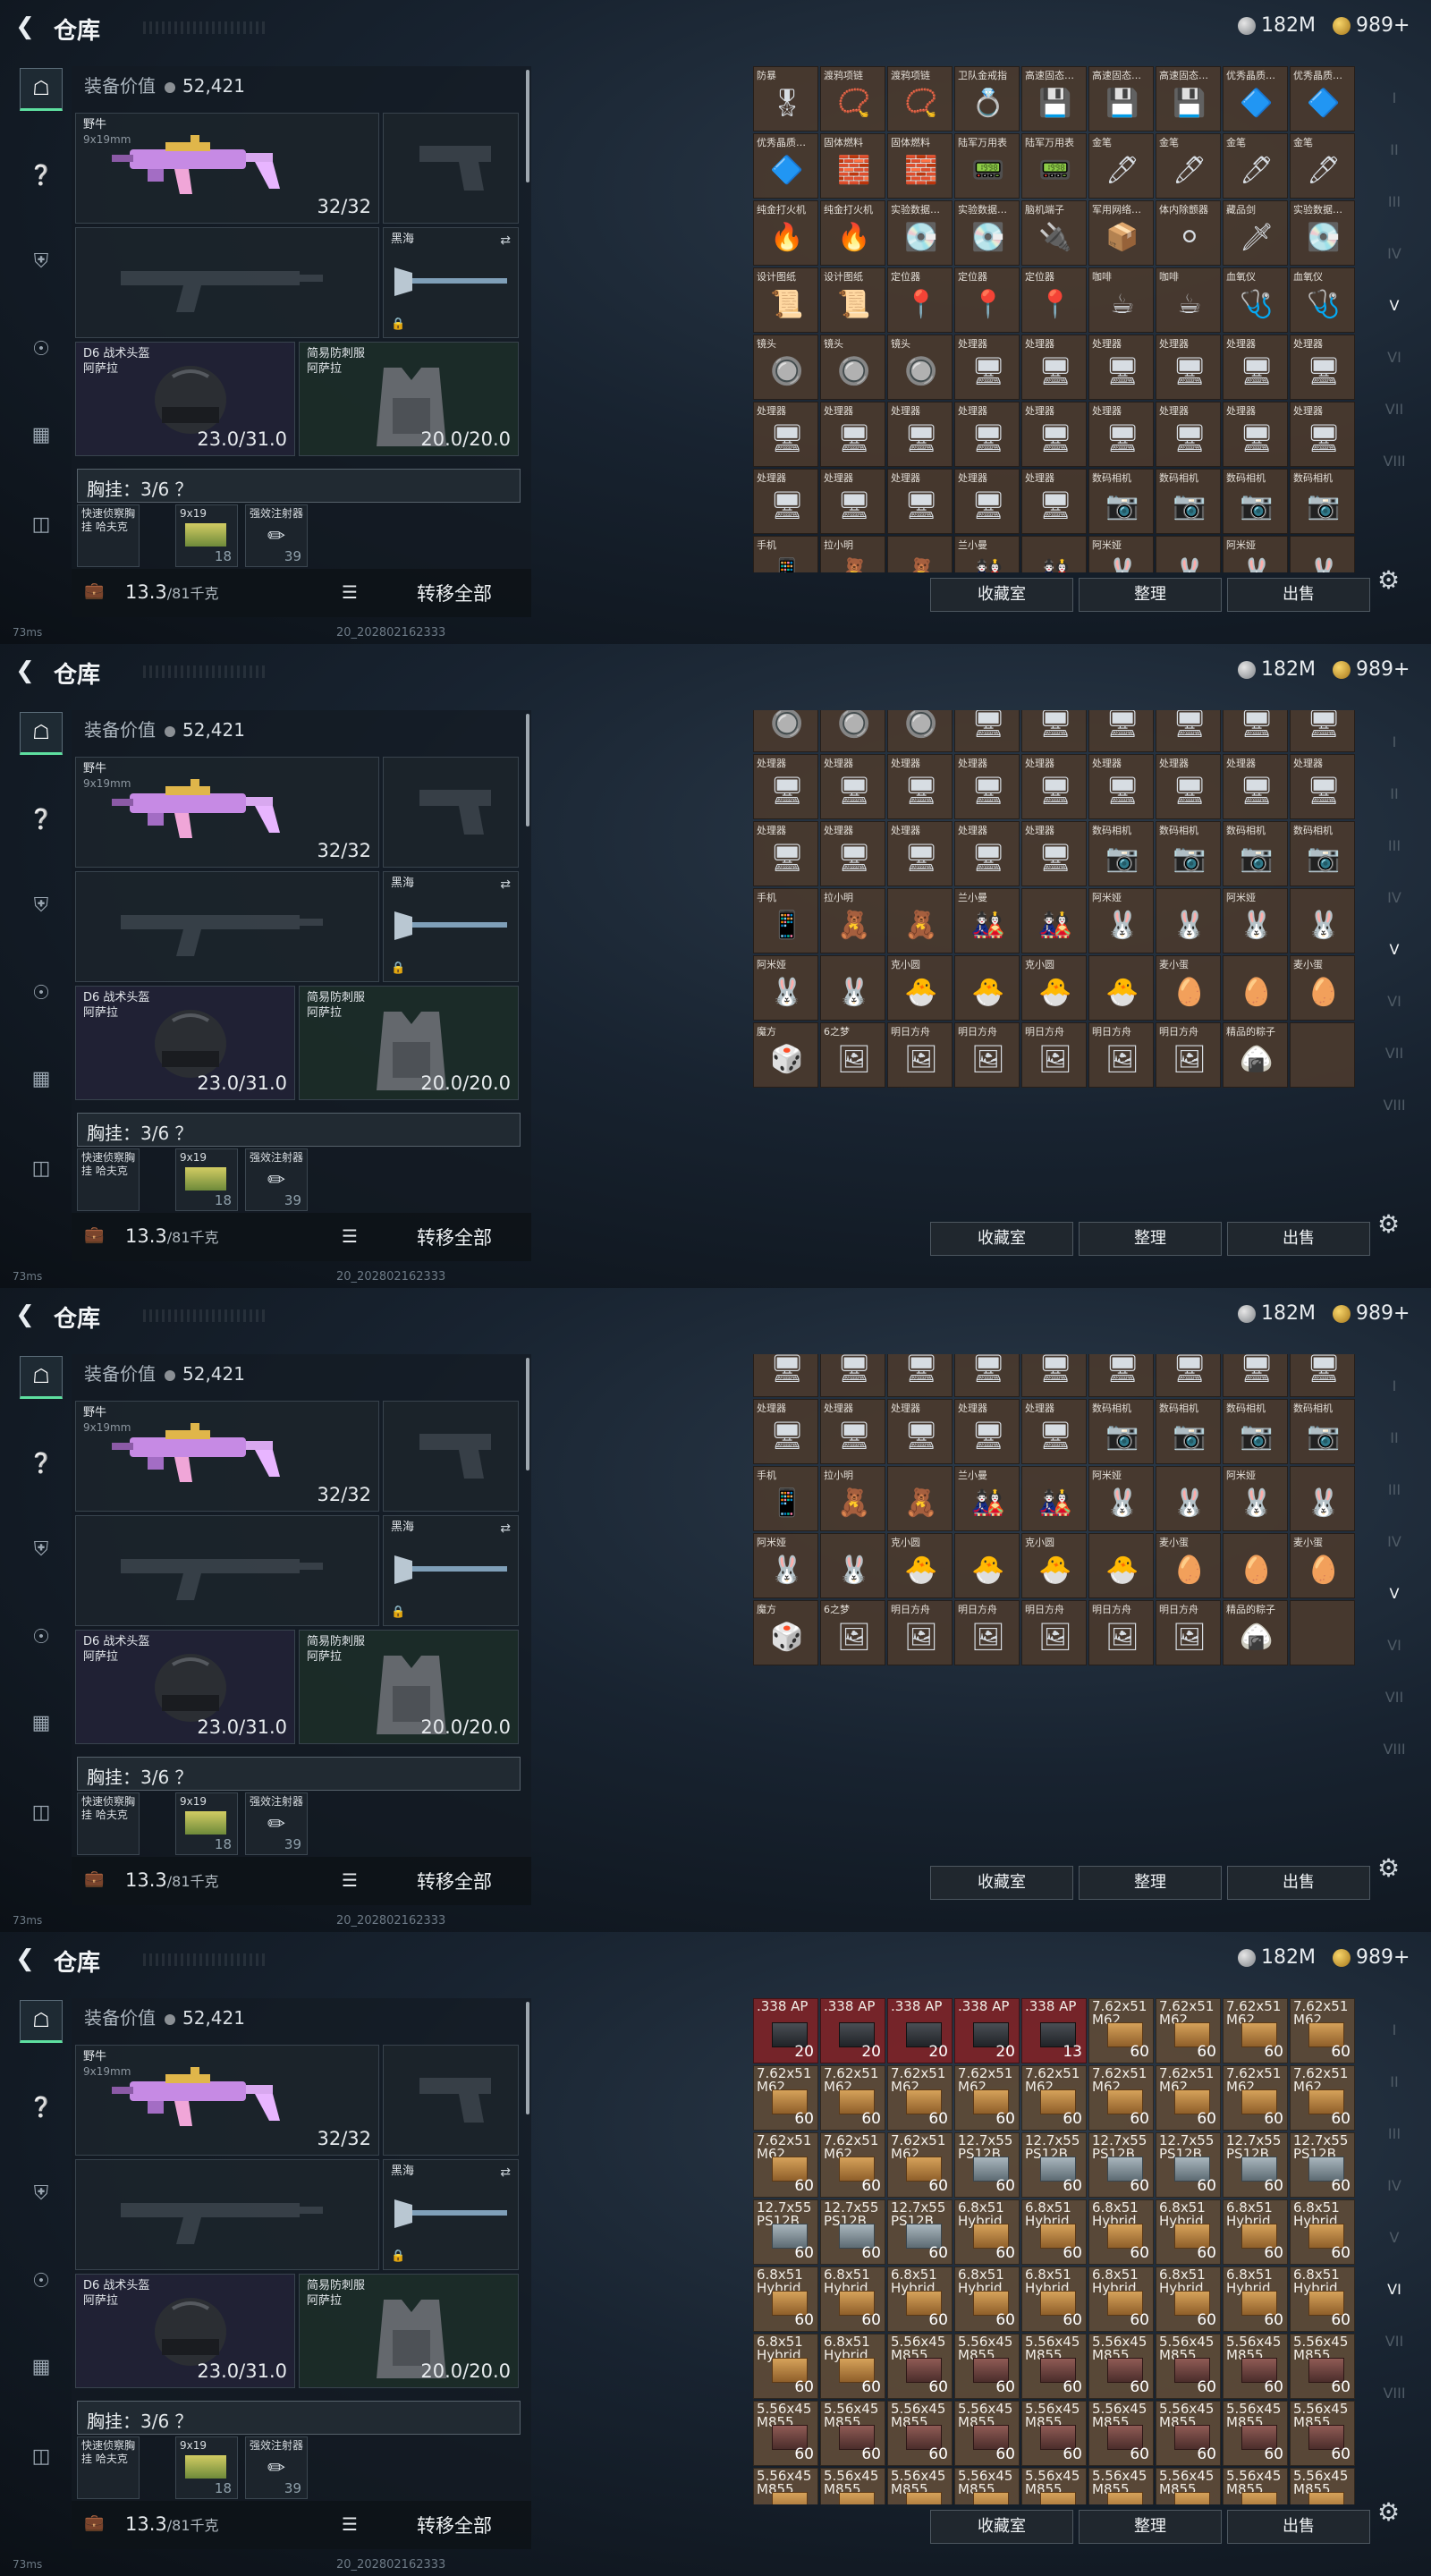 This screenshot has width=1431, height=2576. I want to click on inventory-cell: 金笔 🖊, so click(1121, 166).